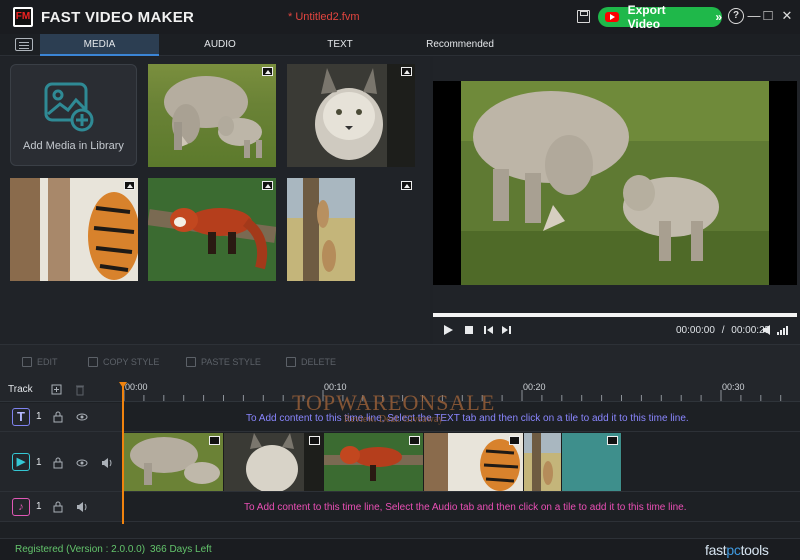 This screenshot has width=800, height=560. What do you see at coordinates (80, 390) in the screenshot?
I see `delete-track-icon` at bounding box center [80, 390].